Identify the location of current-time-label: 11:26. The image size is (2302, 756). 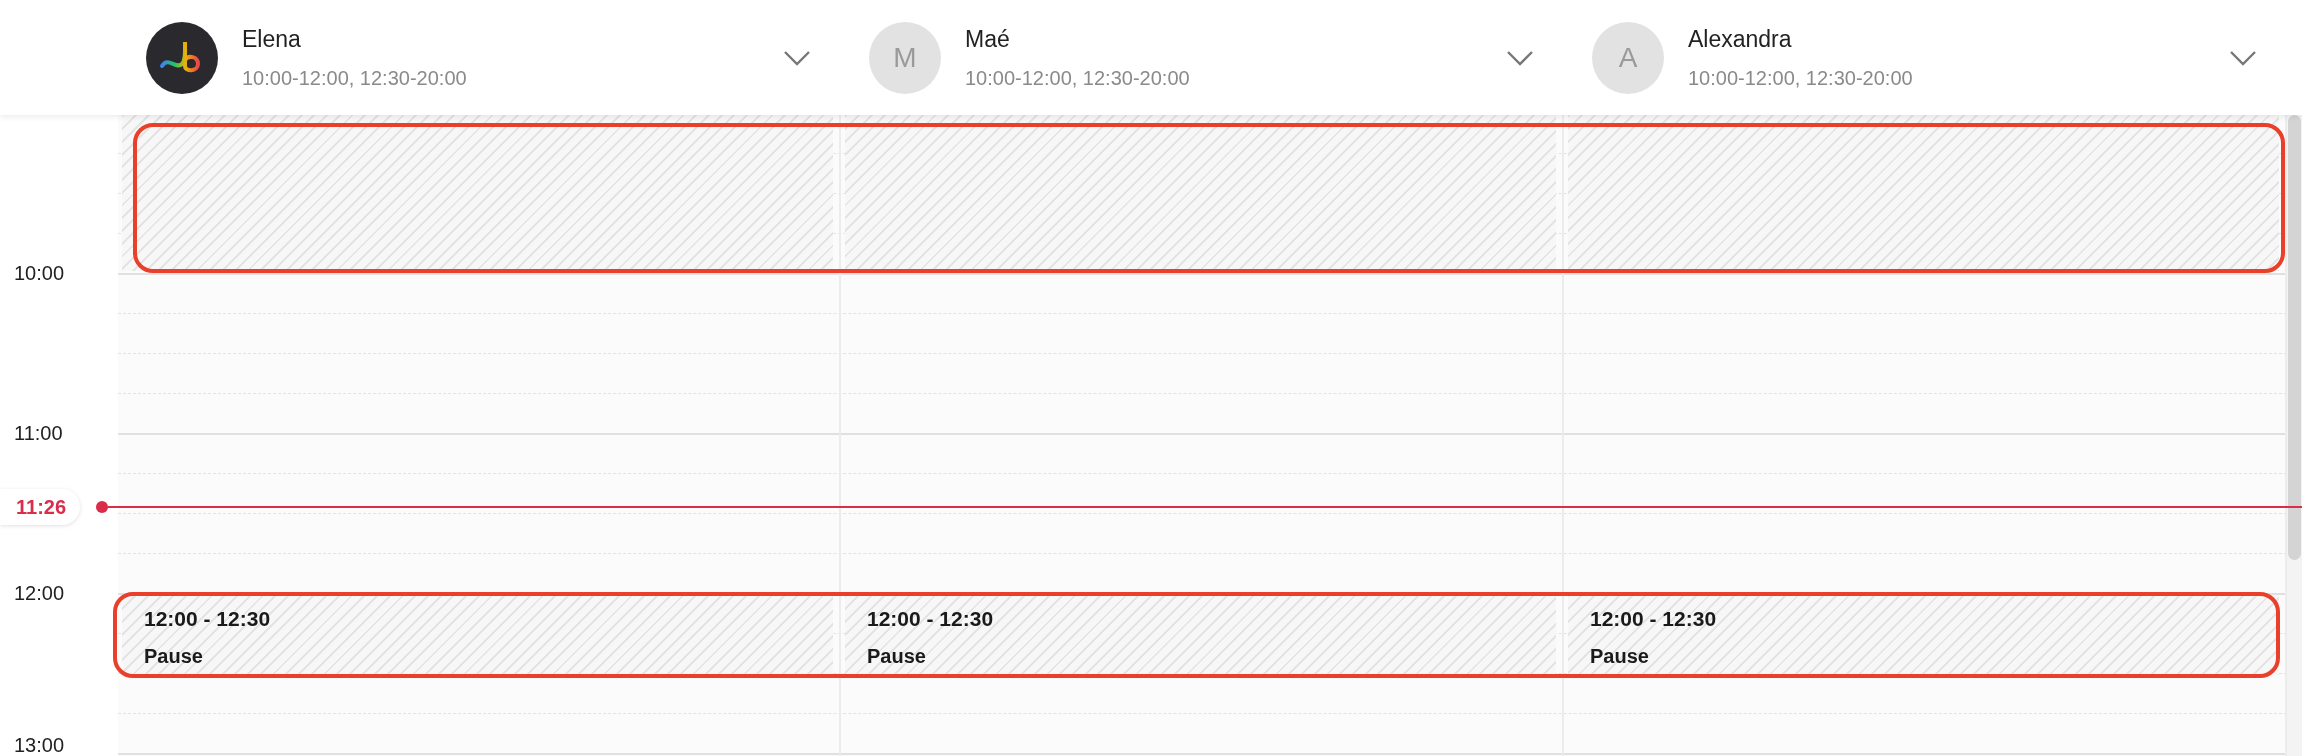
(40, 507).